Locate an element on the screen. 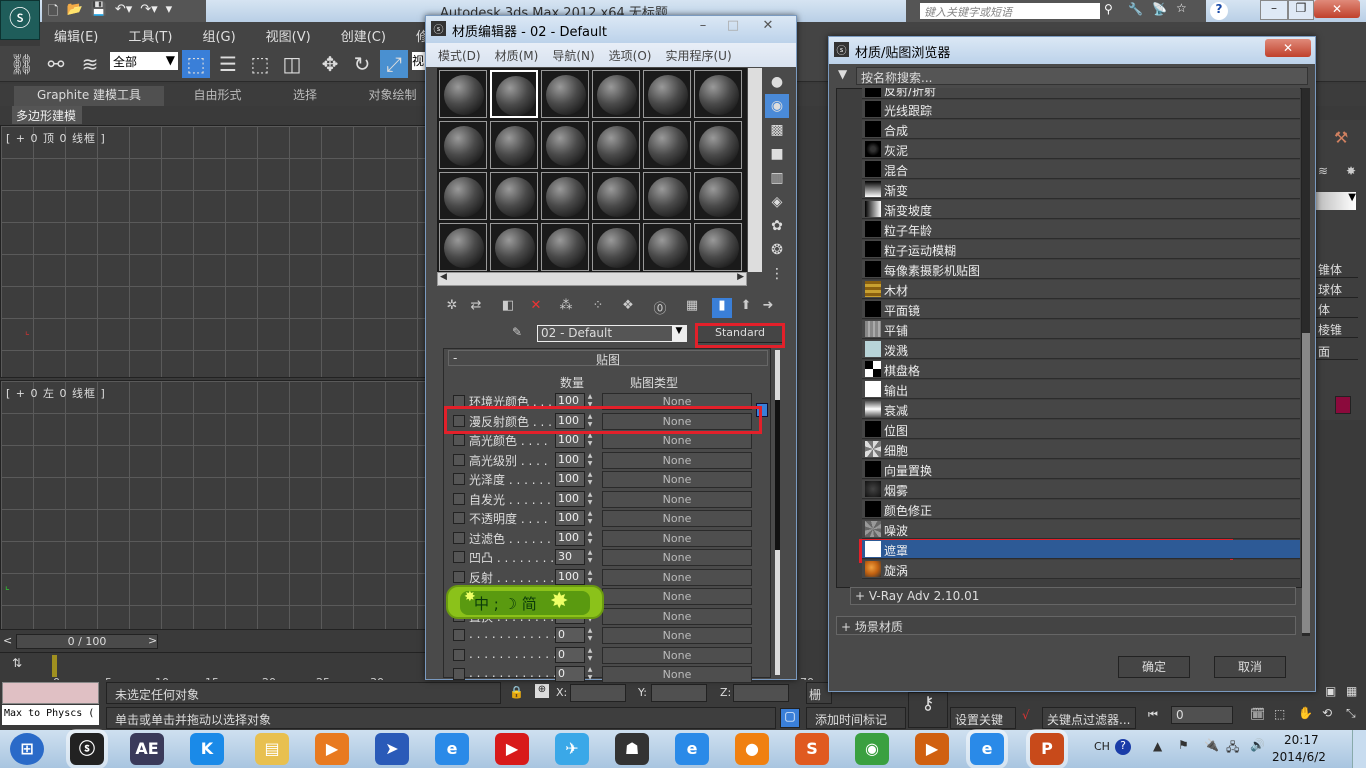 The height and width of the screenshot is (768, 1366). ime-status-bar: 中 ; ☽ 简 ✸ ✸ is located at coordinates (525, 602).